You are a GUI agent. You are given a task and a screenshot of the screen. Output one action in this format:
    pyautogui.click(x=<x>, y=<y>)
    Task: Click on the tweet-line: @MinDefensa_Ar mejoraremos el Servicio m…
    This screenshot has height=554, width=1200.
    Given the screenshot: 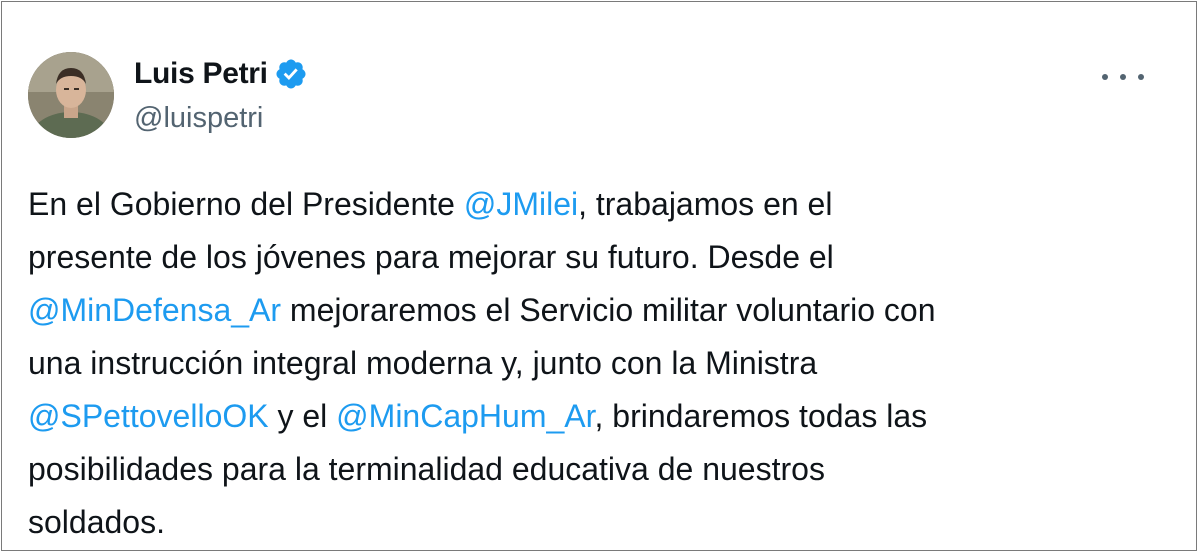 What is the action you would take?
    pyautogui.click(x=482, y=310)
    